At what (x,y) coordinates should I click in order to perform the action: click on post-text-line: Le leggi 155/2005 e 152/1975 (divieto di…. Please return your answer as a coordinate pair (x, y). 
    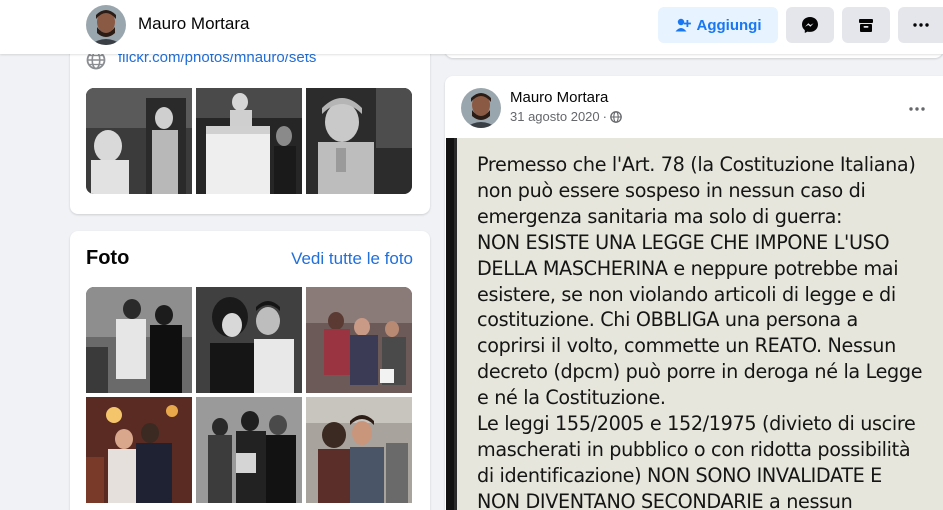
    Looking at the image, I should click on (696, 424).